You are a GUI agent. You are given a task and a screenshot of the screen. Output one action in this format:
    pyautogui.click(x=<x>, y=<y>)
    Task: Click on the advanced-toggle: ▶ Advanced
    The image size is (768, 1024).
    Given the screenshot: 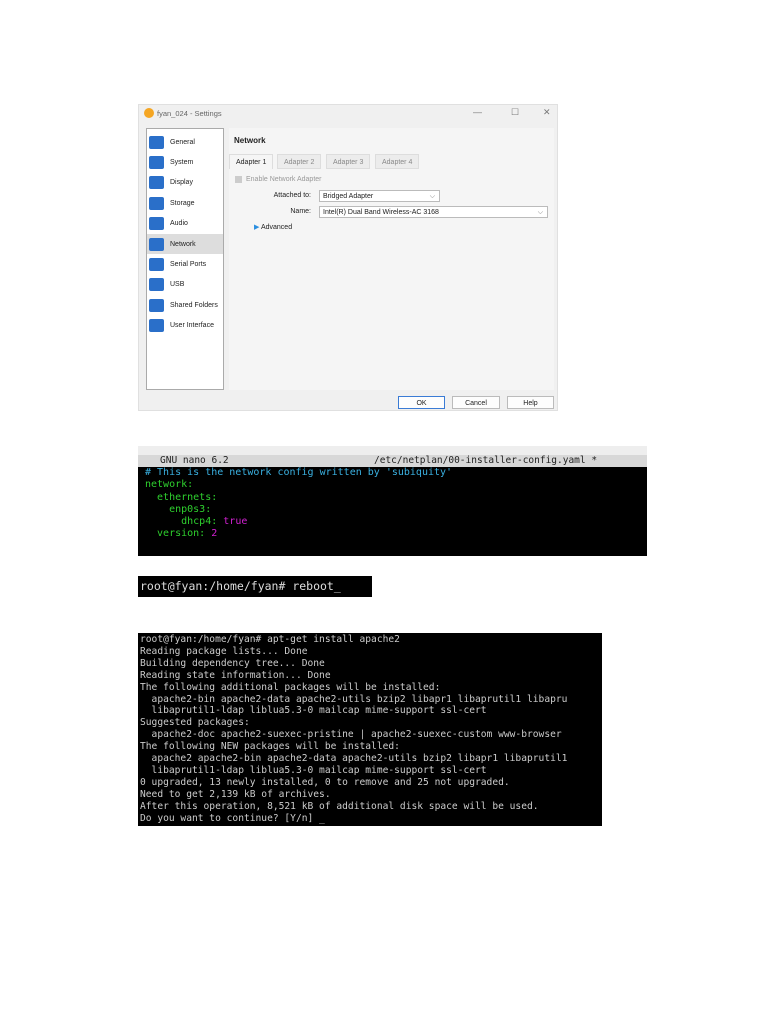 What is the action you would take?
    pyautogui.click(x=273, y=227)
    